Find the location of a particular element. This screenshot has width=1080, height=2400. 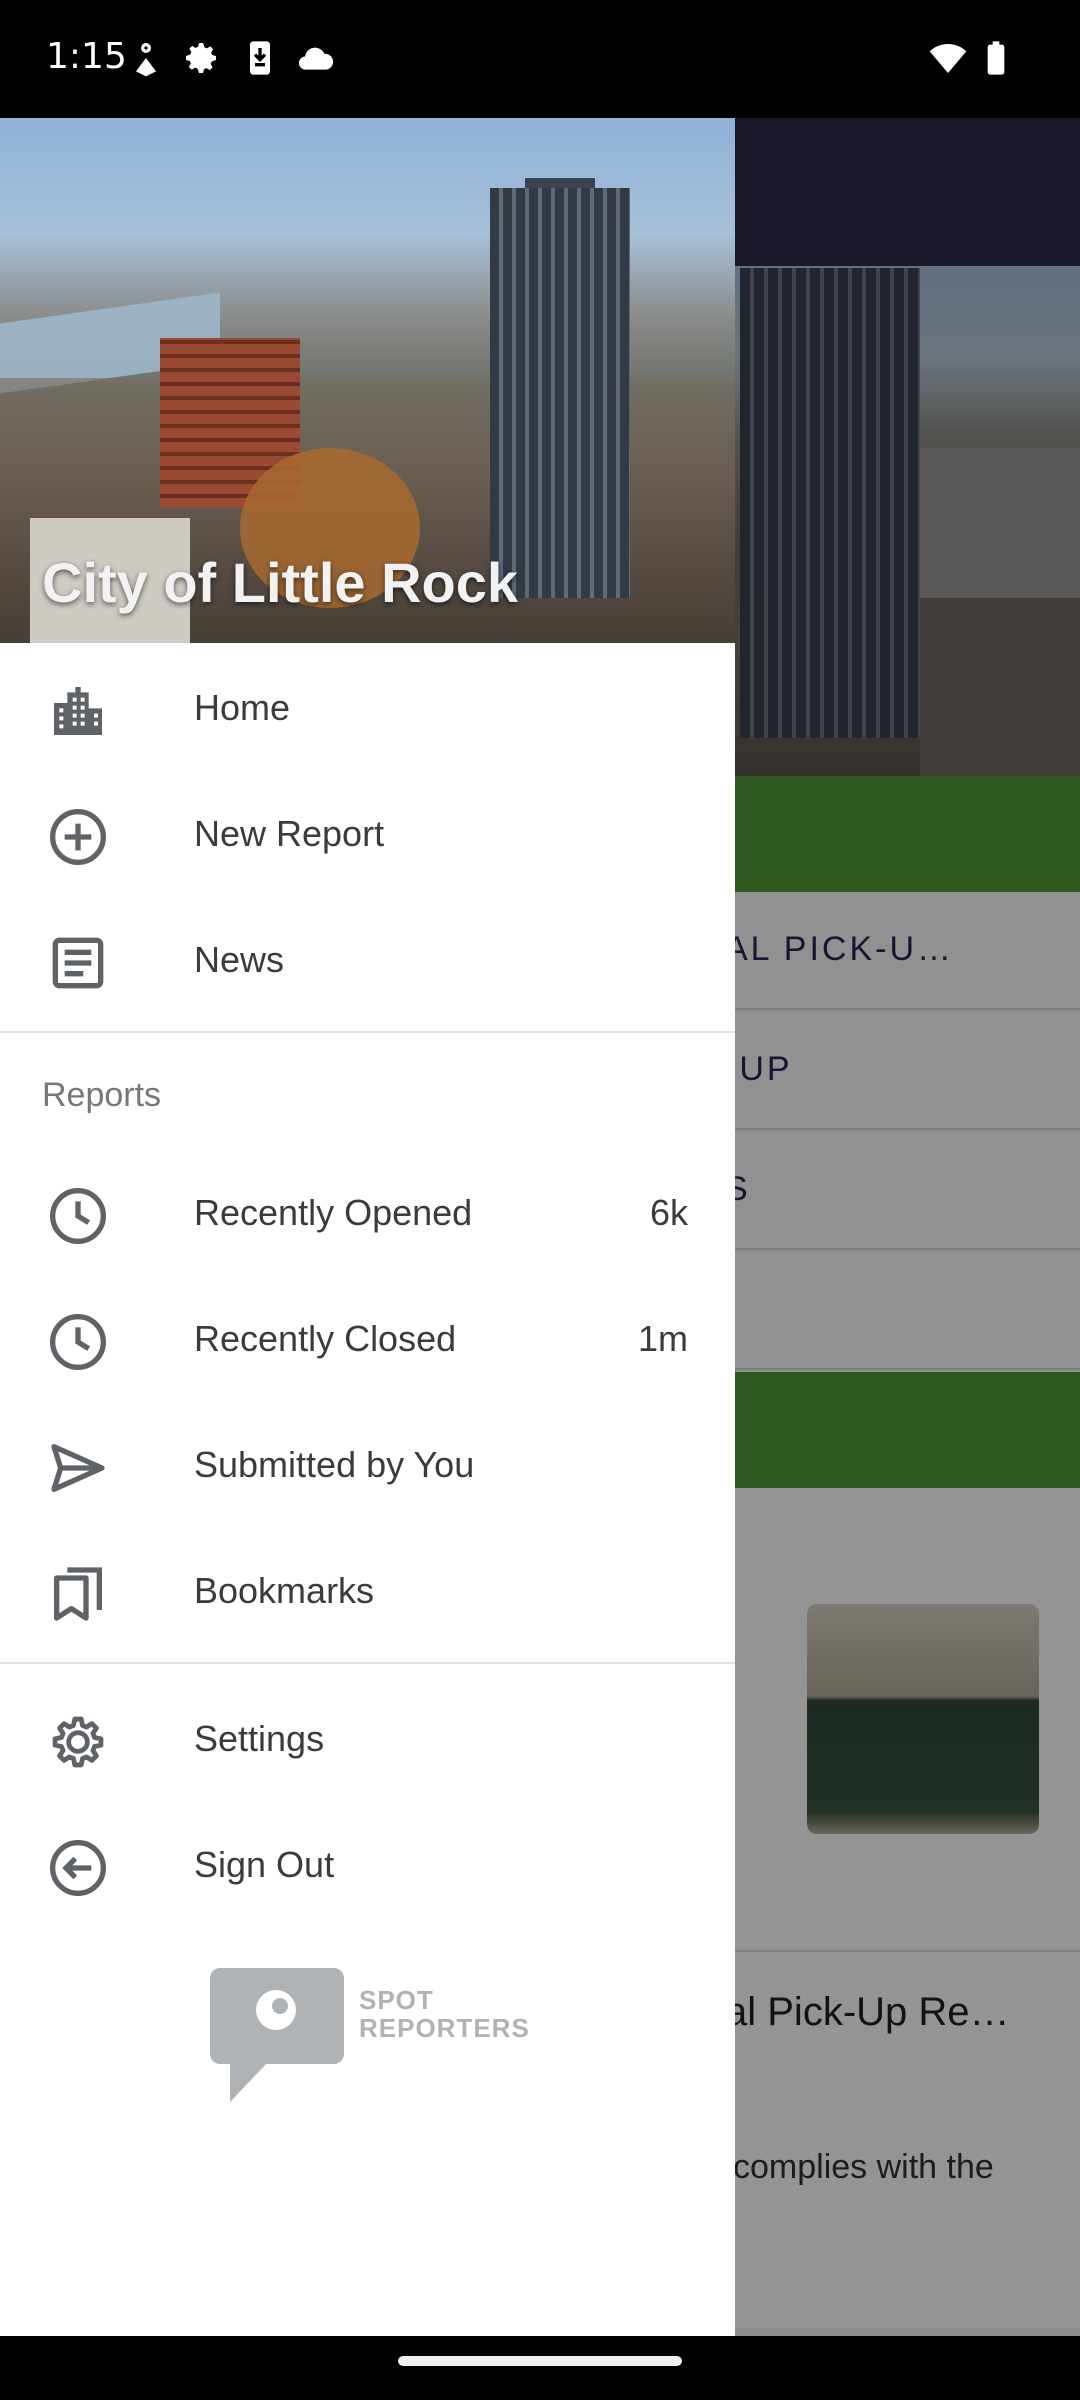

menu-item-home: Home is located at coordinates (367, 706).